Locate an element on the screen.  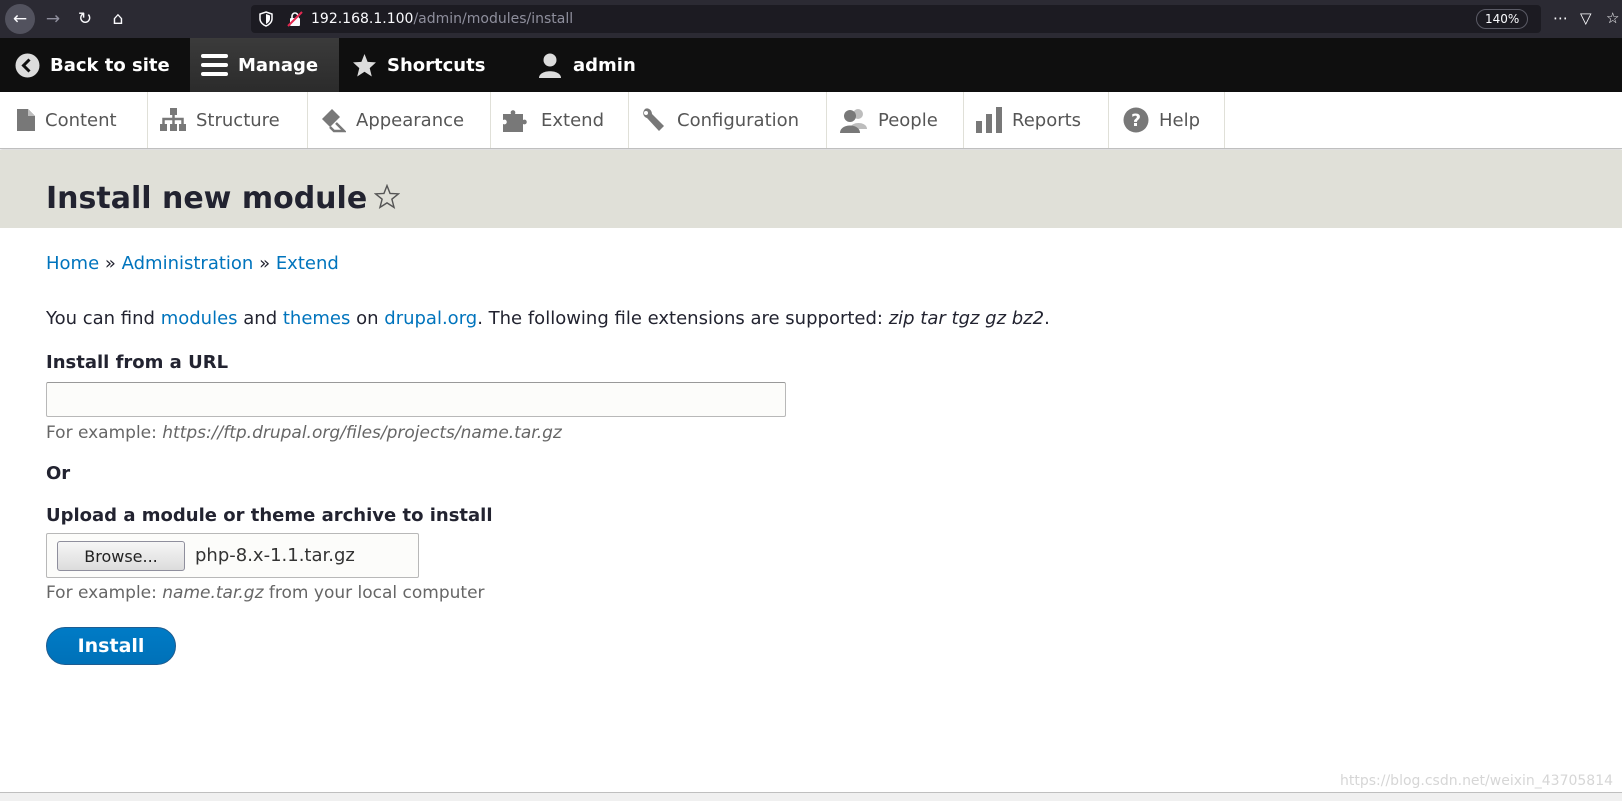
breadcrumb-extend: Extend is located at coordinates (307, 263).